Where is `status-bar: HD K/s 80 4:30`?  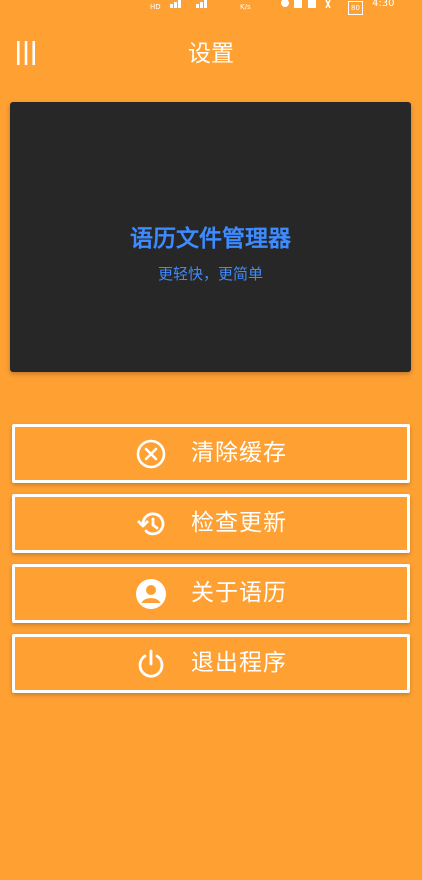
status-bar: HD K/s 80 4:30 is located at coordinates (211, 7).